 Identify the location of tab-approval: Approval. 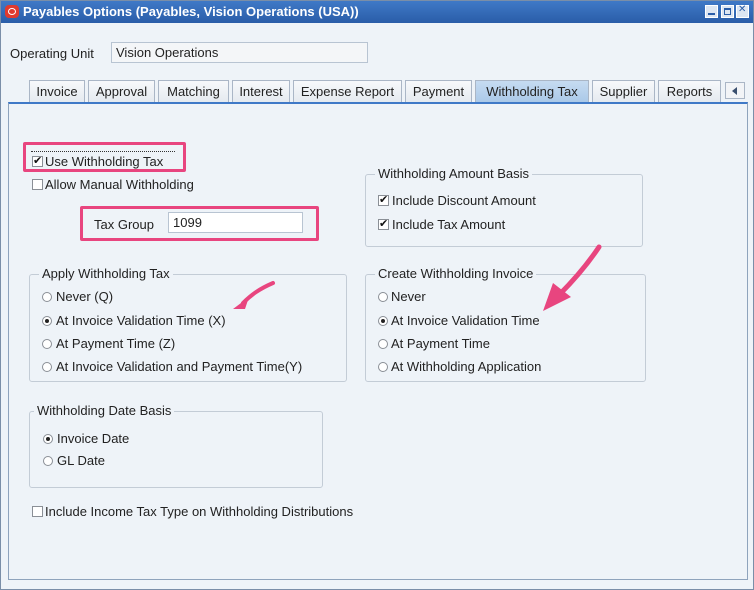
(121, 91).